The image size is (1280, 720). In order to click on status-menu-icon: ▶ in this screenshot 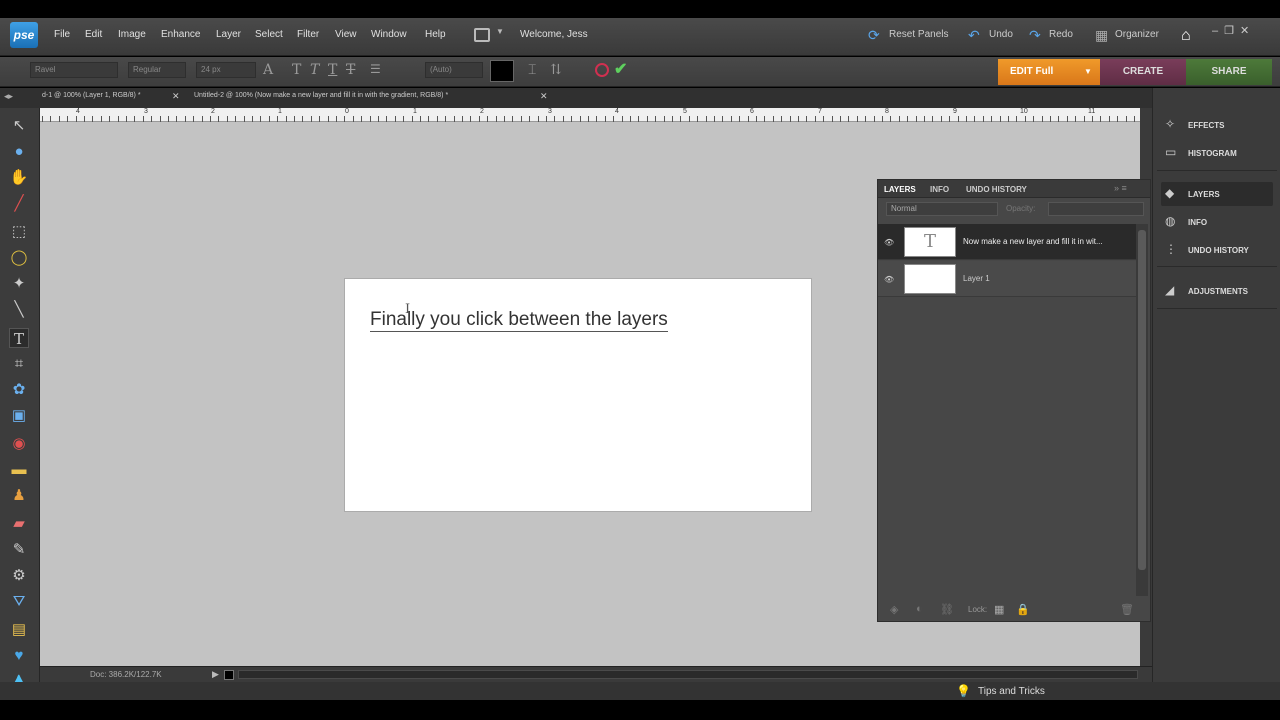, I will do `click(215, 674)`.